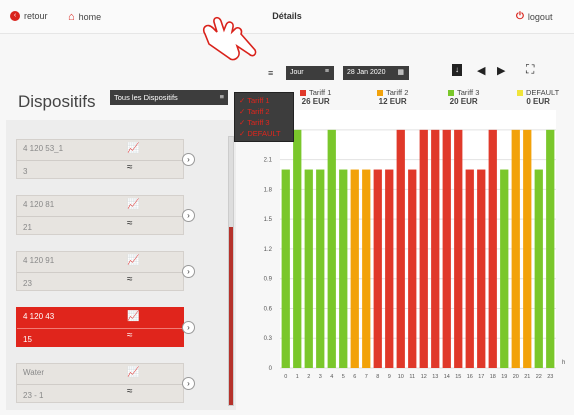  Describe the element at coordinates (320, 92) in the screenshot. I see `legend-label: Tariff 1` at that location.